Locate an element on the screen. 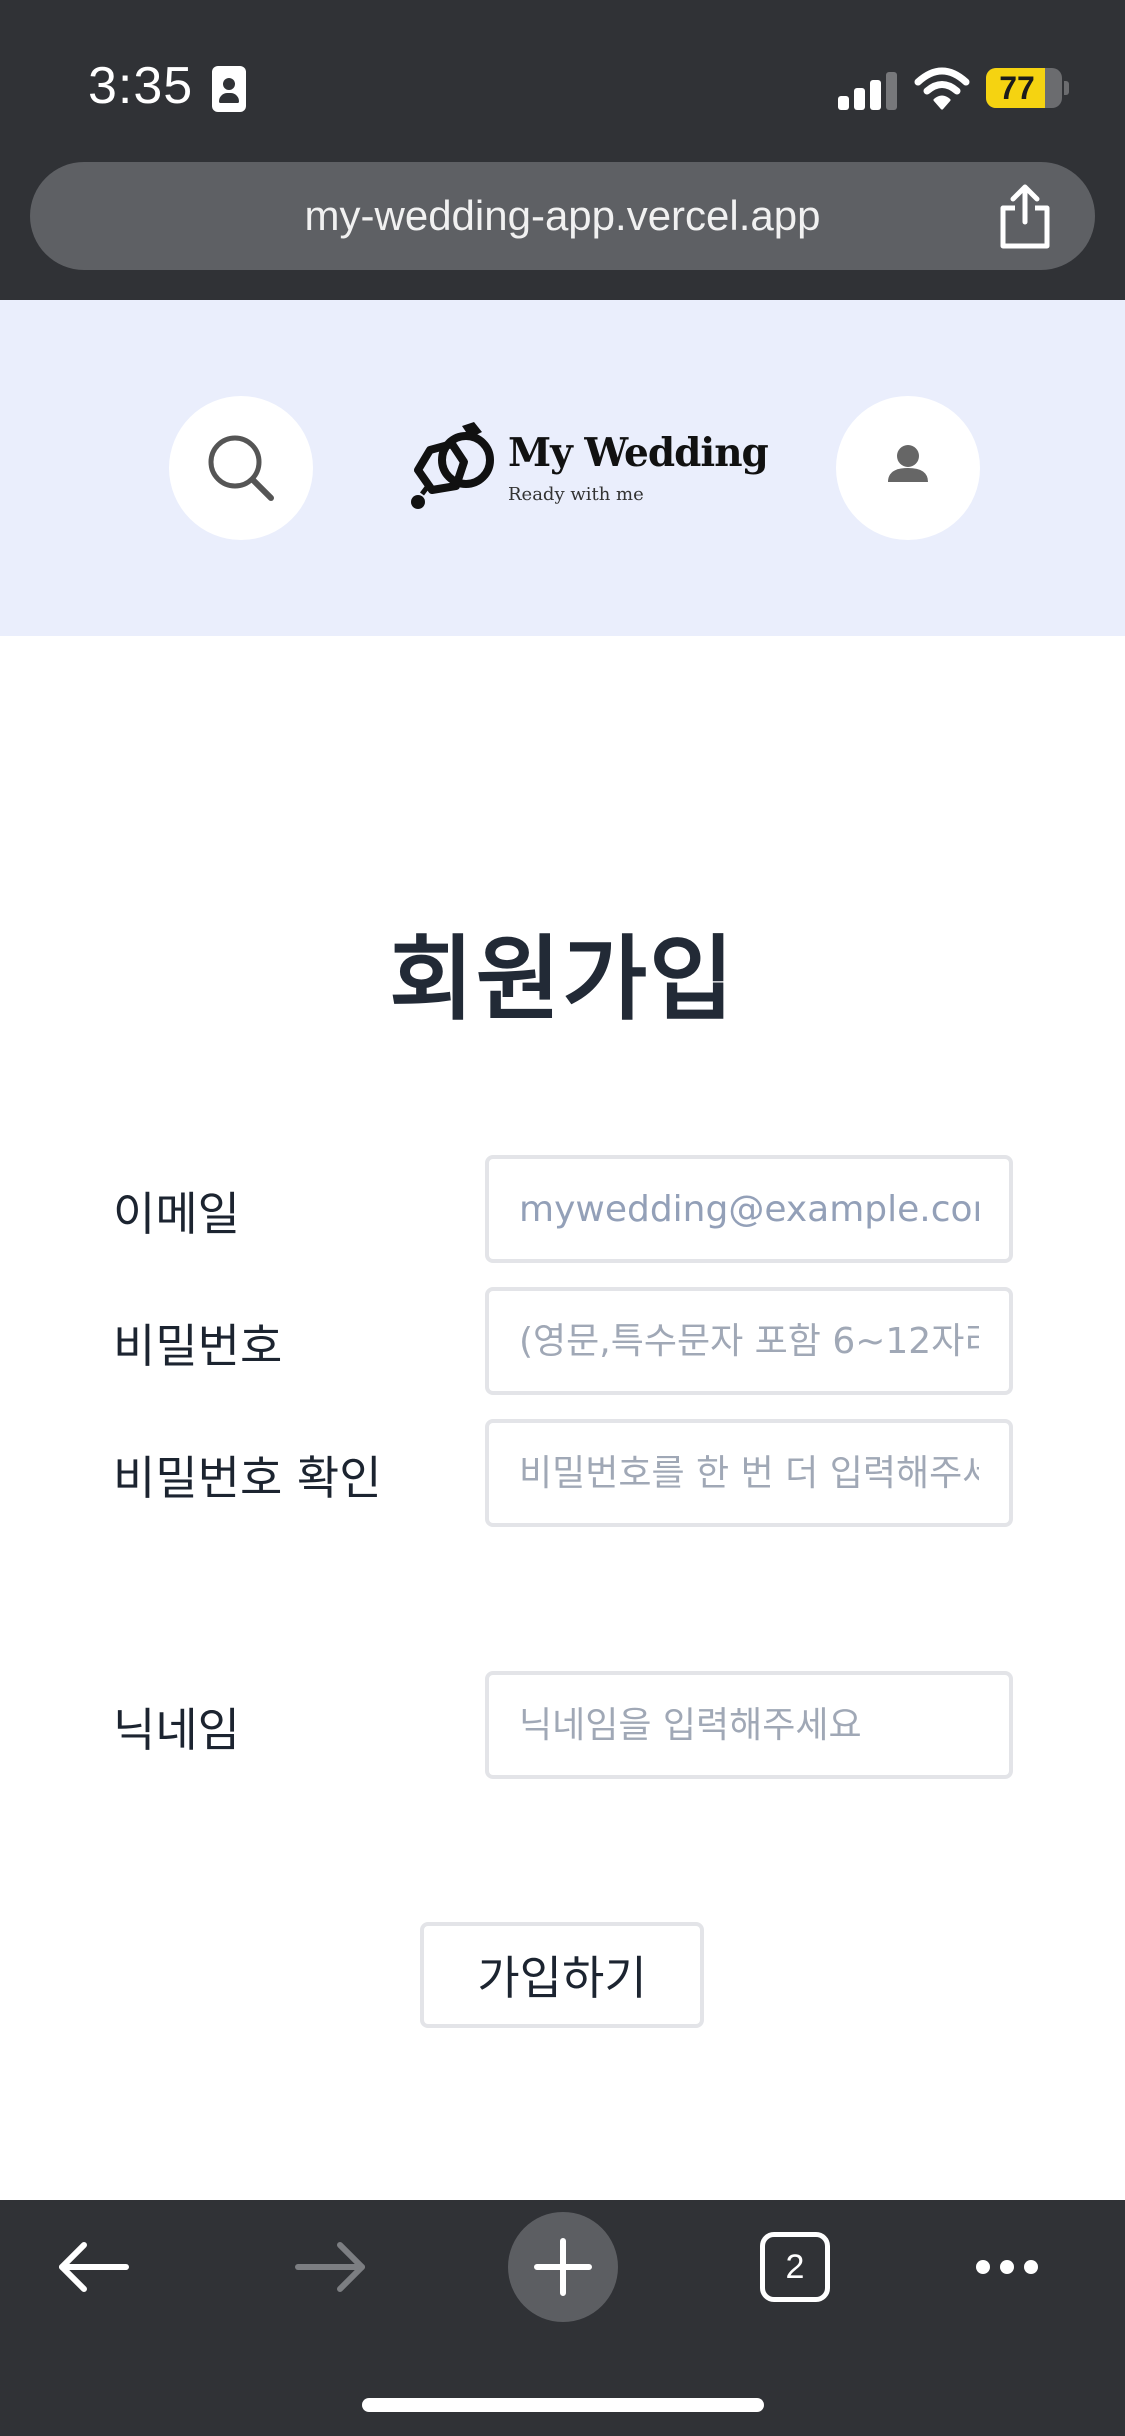  address-bar: my-wedding-app.vercel.app is located at coordinates (562, 216).